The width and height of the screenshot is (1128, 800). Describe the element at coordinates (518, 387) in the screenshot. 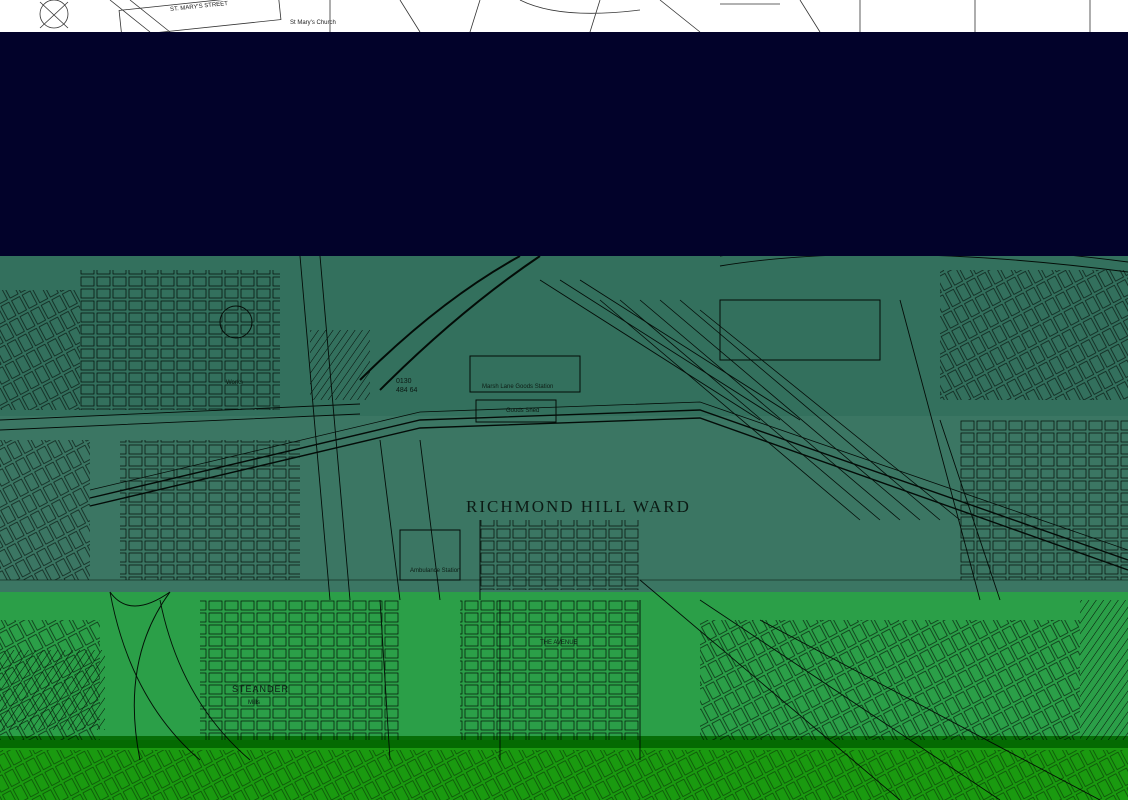

I see `goods-station-label: Marsh Lane Goods Station` at that location.